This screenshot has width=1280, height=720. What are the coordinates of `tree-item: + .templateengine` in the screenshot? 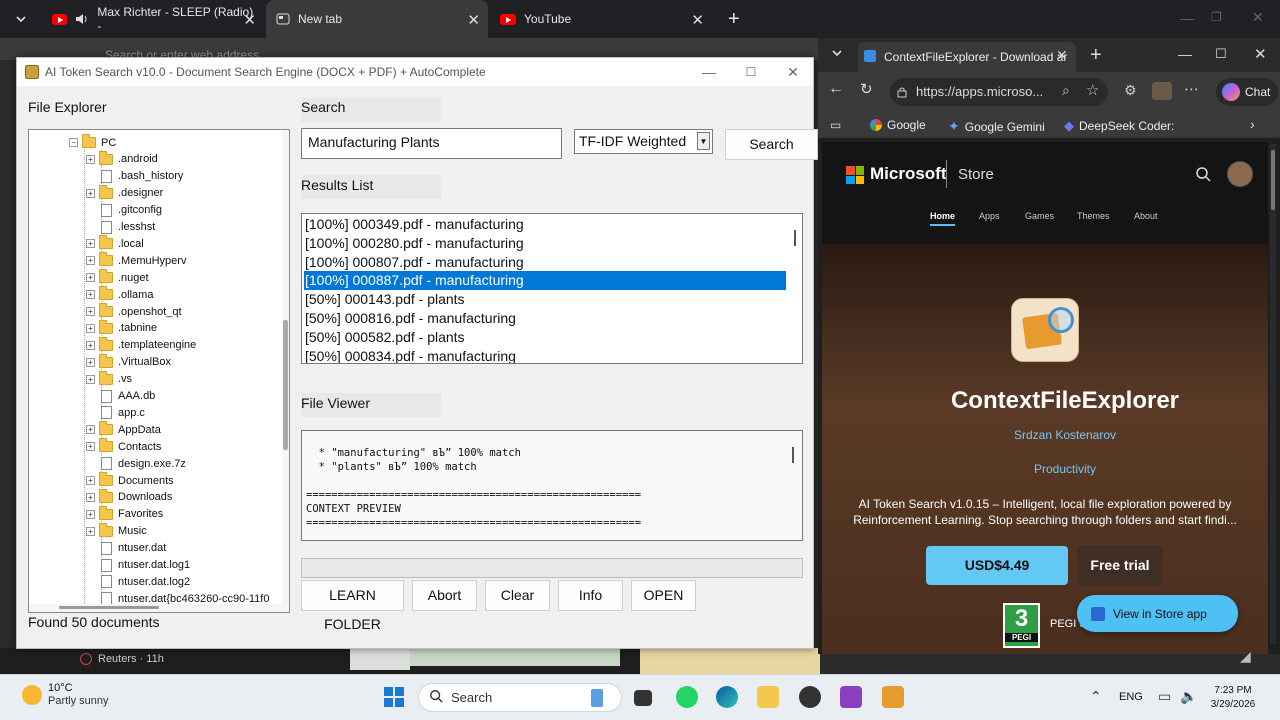 It's located at (141, 345).